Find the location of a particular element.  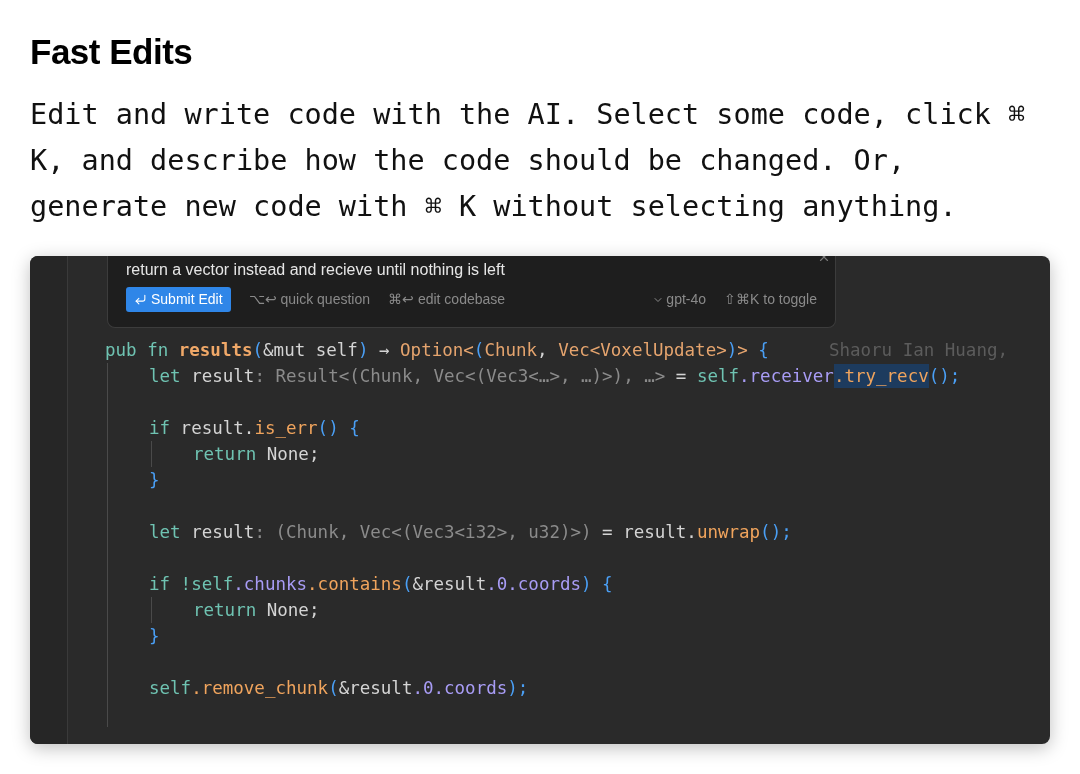

code-token: { is located at coordinates (763, 350).